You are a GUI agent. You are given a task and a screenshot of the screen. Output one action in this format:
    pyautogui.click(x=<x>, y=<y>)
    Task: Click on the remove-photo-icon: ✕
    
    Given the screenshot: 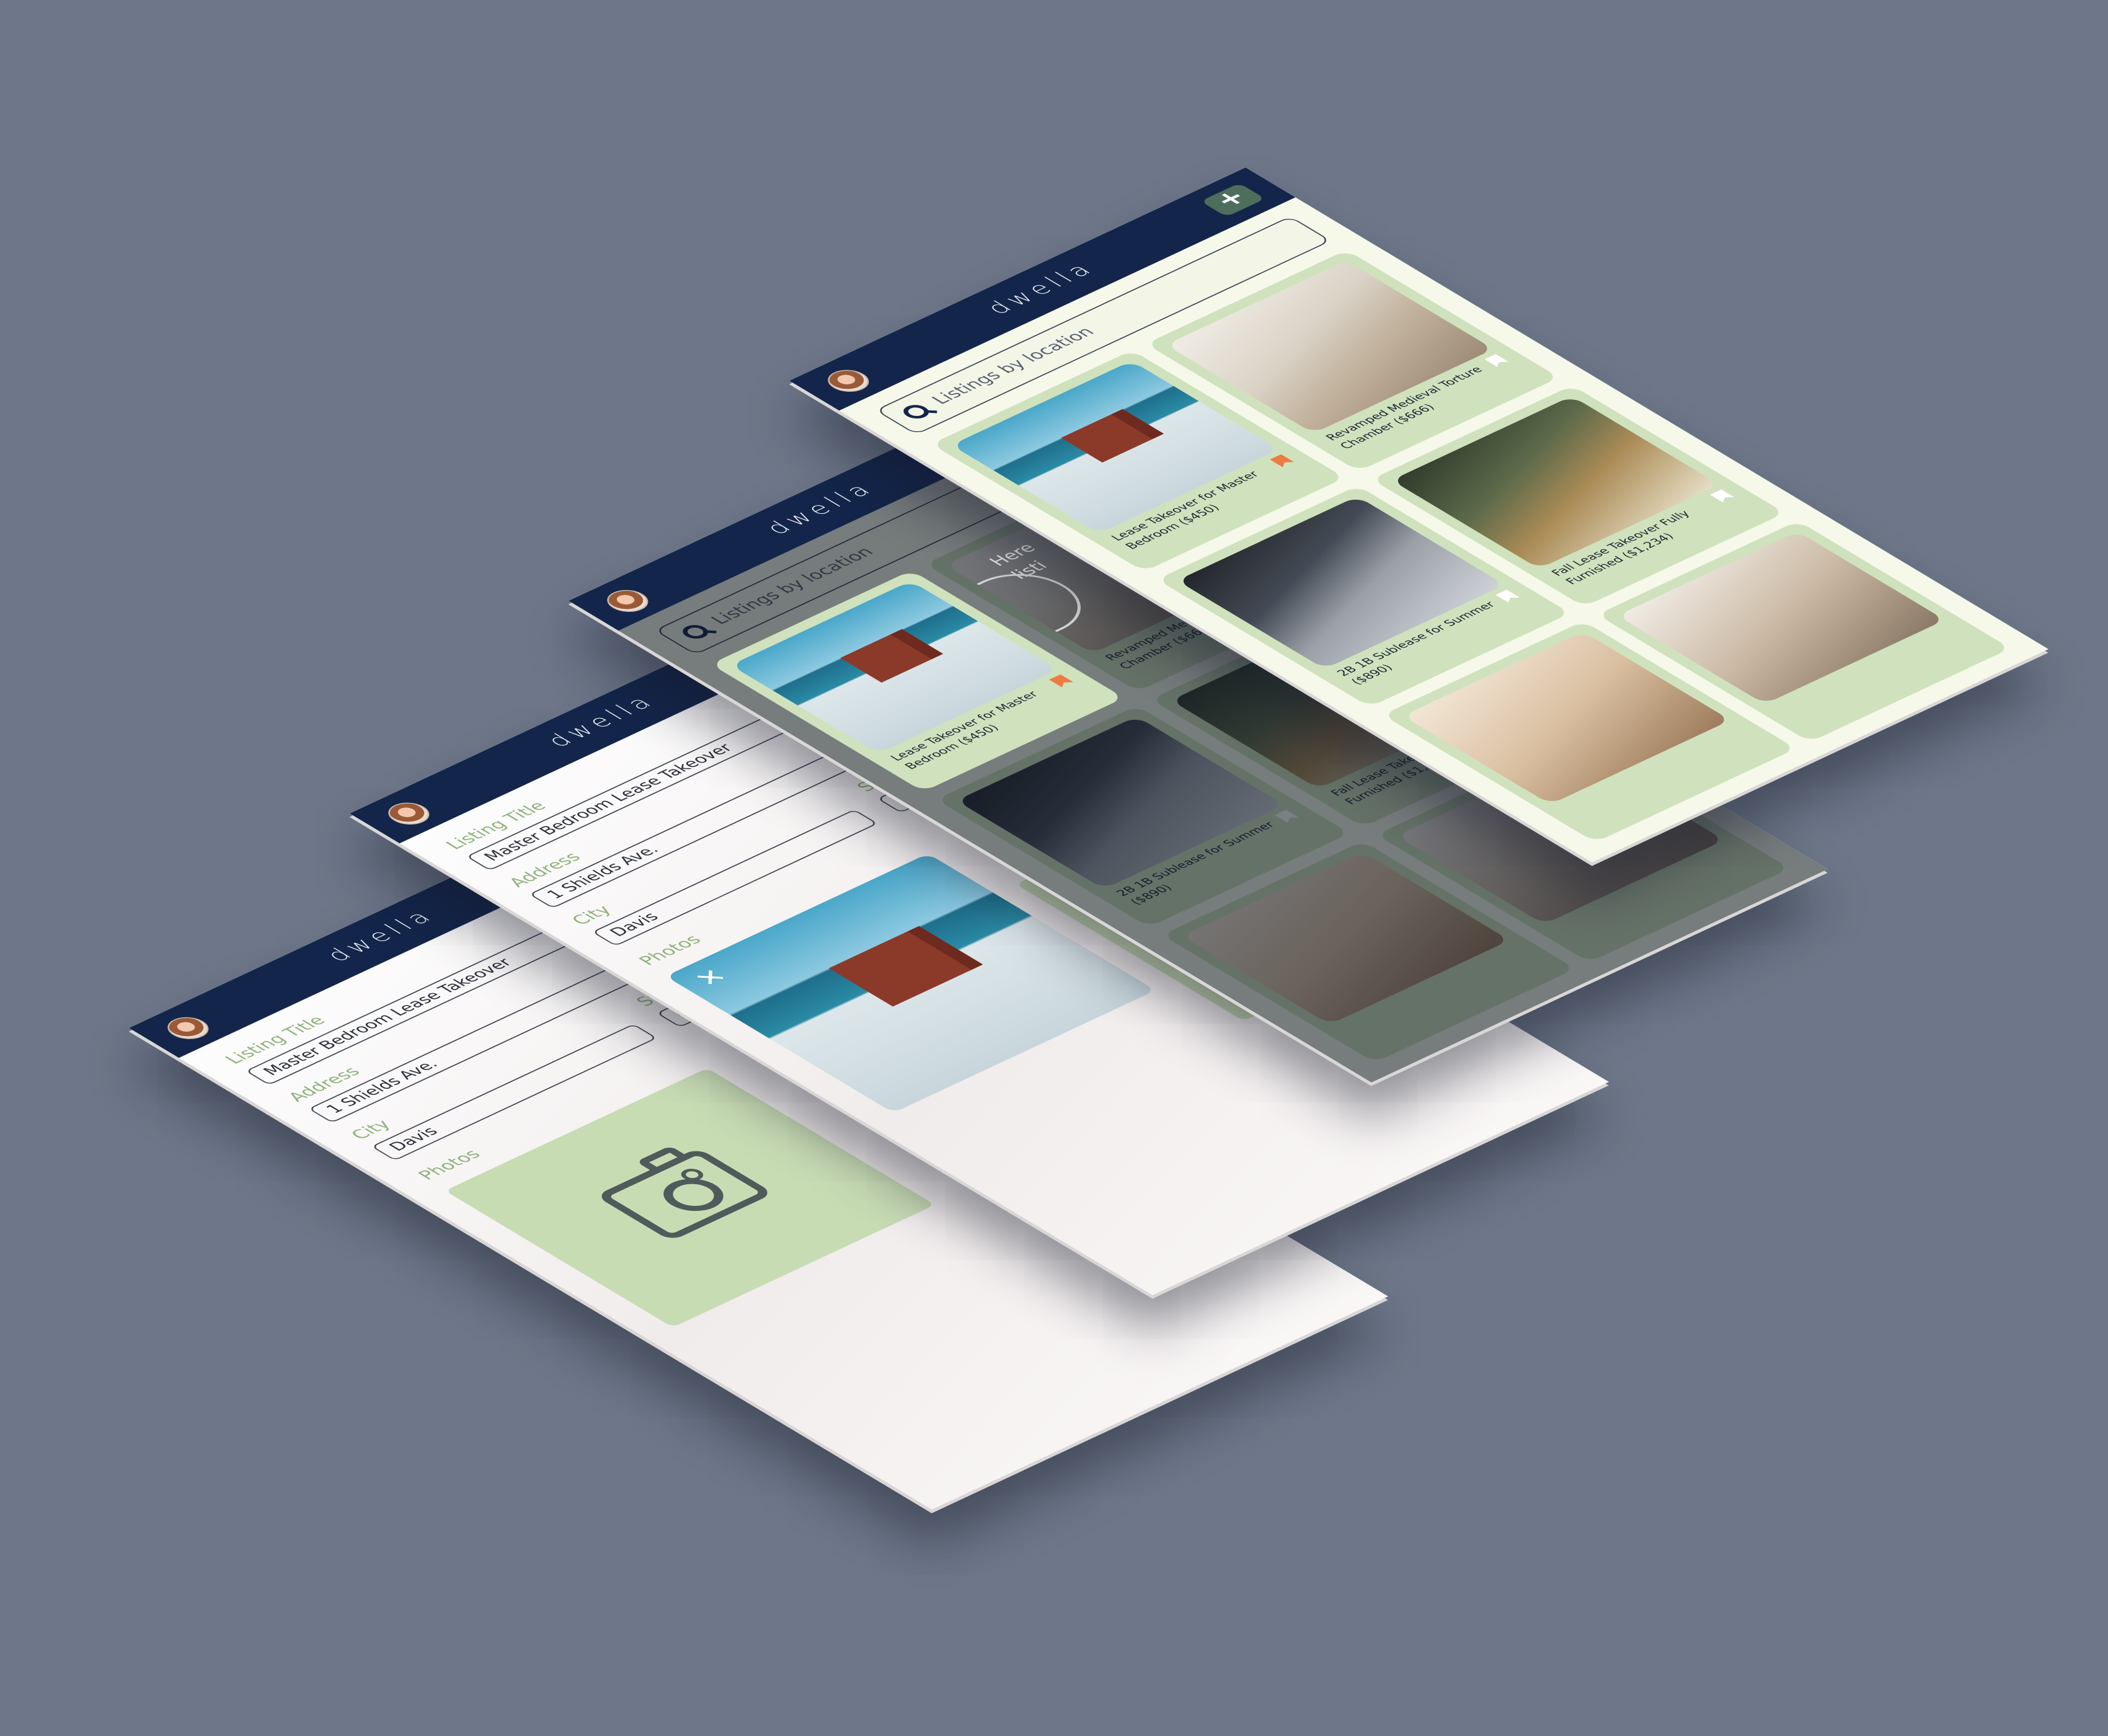 What is the action you would take?
    pyautogui.click(x=712, y=978)
    